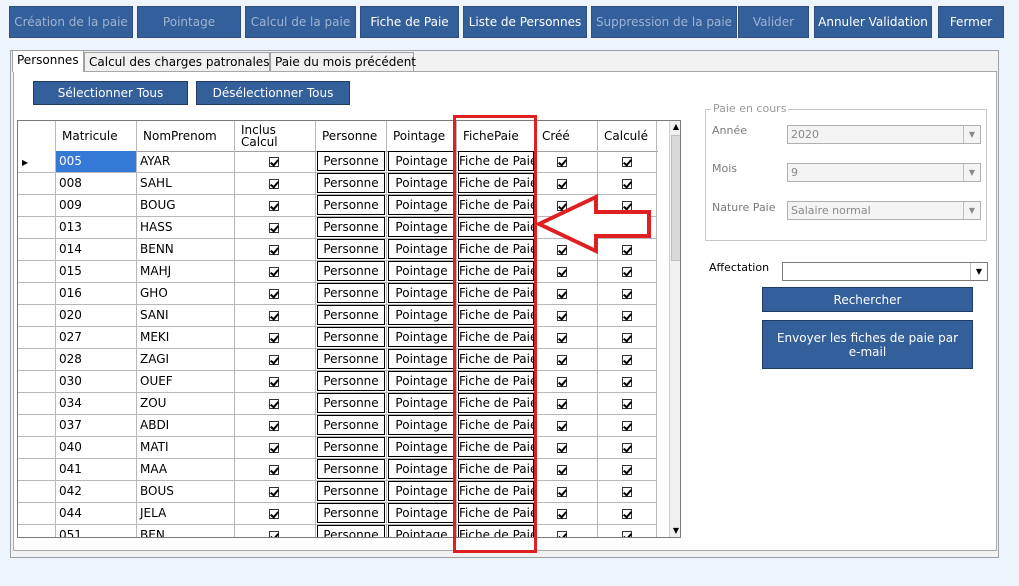 This screenshot has width=1019, height=586. I want to click on nomprenom-cell: BOUG, so click(186, 206).